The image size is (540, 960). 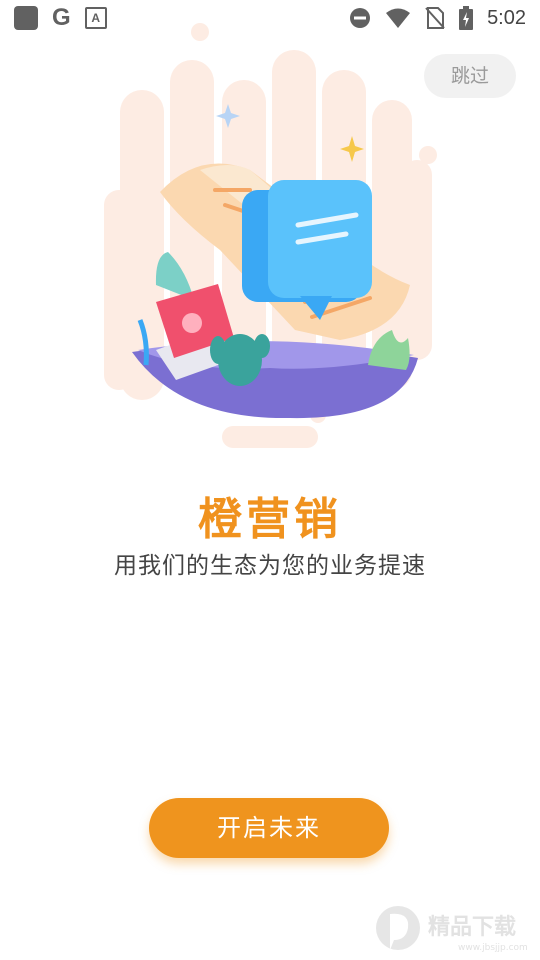 What do you see at coordinates (269, 828) in the screenshot?
I see `start-future-button: 开启未来` at bounding box center [269, 828].